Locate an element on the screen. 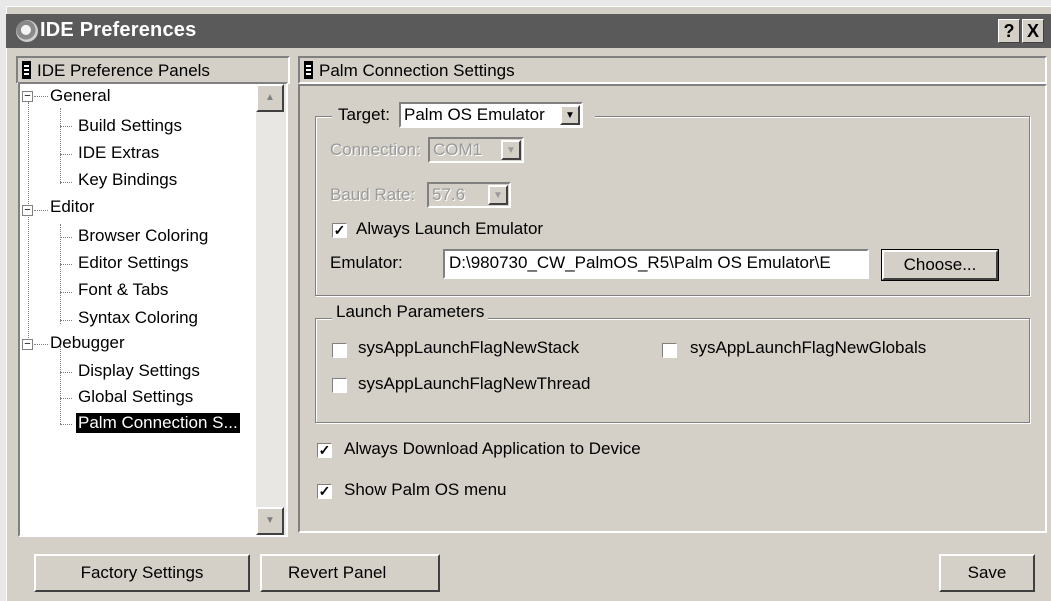 This screenshot has height=601, width=1051. new-thread-checkbox is located at coordinates (339, 385).